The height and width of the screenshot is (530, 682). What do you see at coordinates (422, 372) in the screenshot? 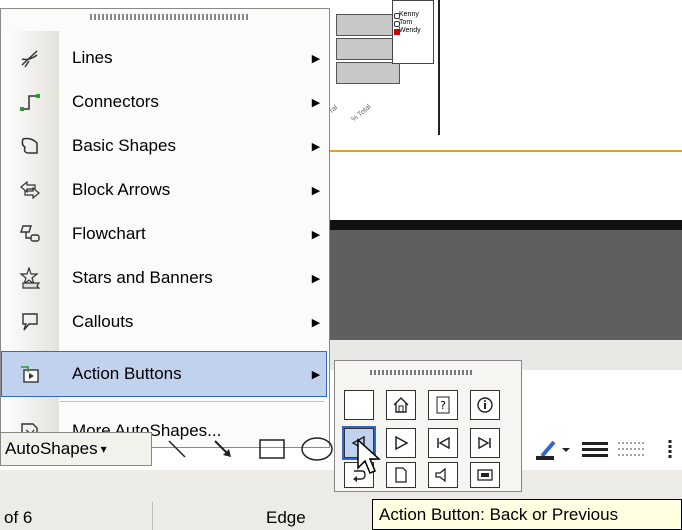
I see `submenu-drag-handle` at bounding box center [422, 372].